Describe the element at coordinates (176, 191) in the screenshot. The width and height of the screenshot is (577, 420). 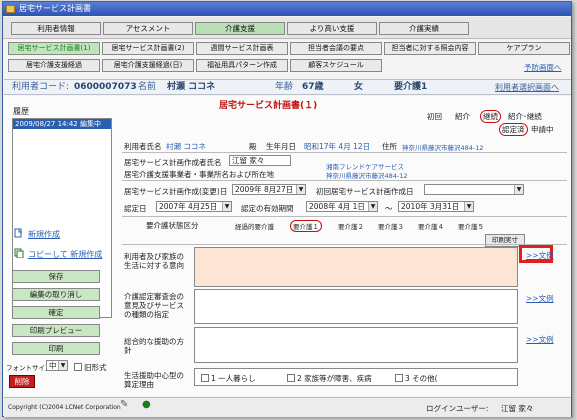
I see `created-date-label: 居宅サービス計画作成(変更)日` at that location.